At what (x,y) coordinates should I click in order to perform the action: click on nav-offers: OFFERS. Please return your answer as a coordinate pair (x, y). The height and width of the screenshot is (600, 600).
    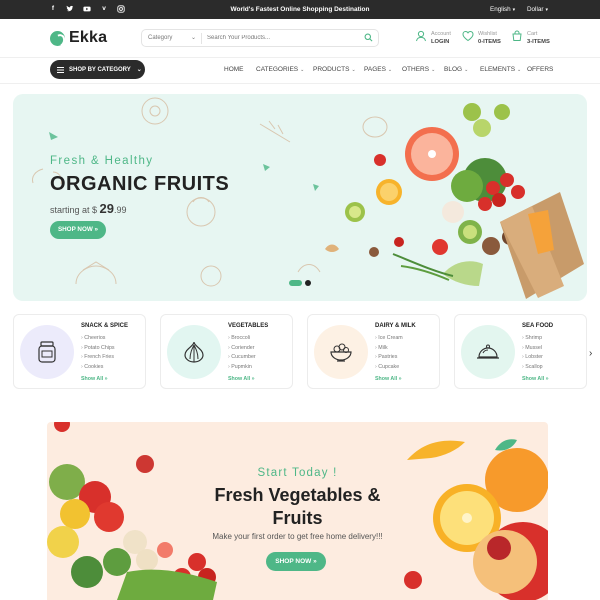
    Looking at the image, I should click on (540, 69).